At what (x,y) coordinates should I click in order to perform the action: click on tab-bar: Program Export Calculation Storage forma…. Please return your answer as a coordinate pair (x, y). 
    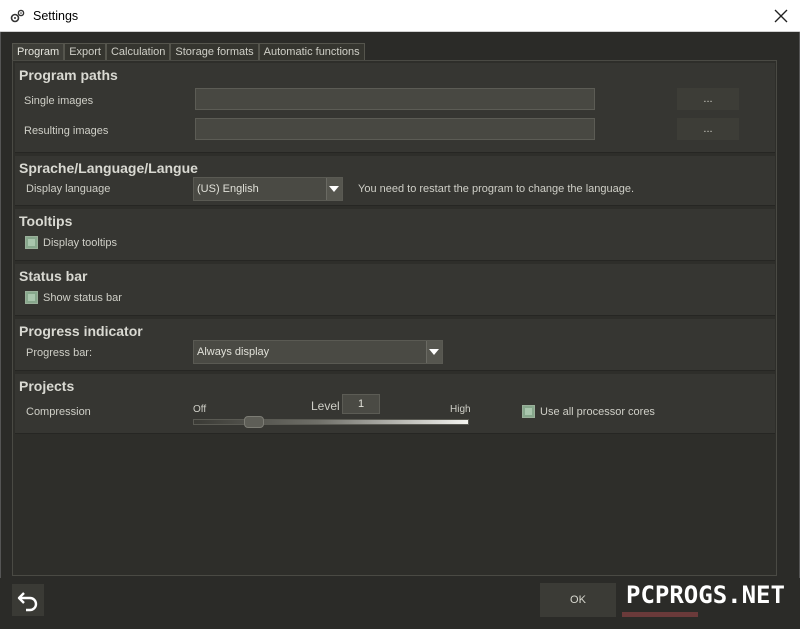
    Looking at the image, I should click on (188, 52).